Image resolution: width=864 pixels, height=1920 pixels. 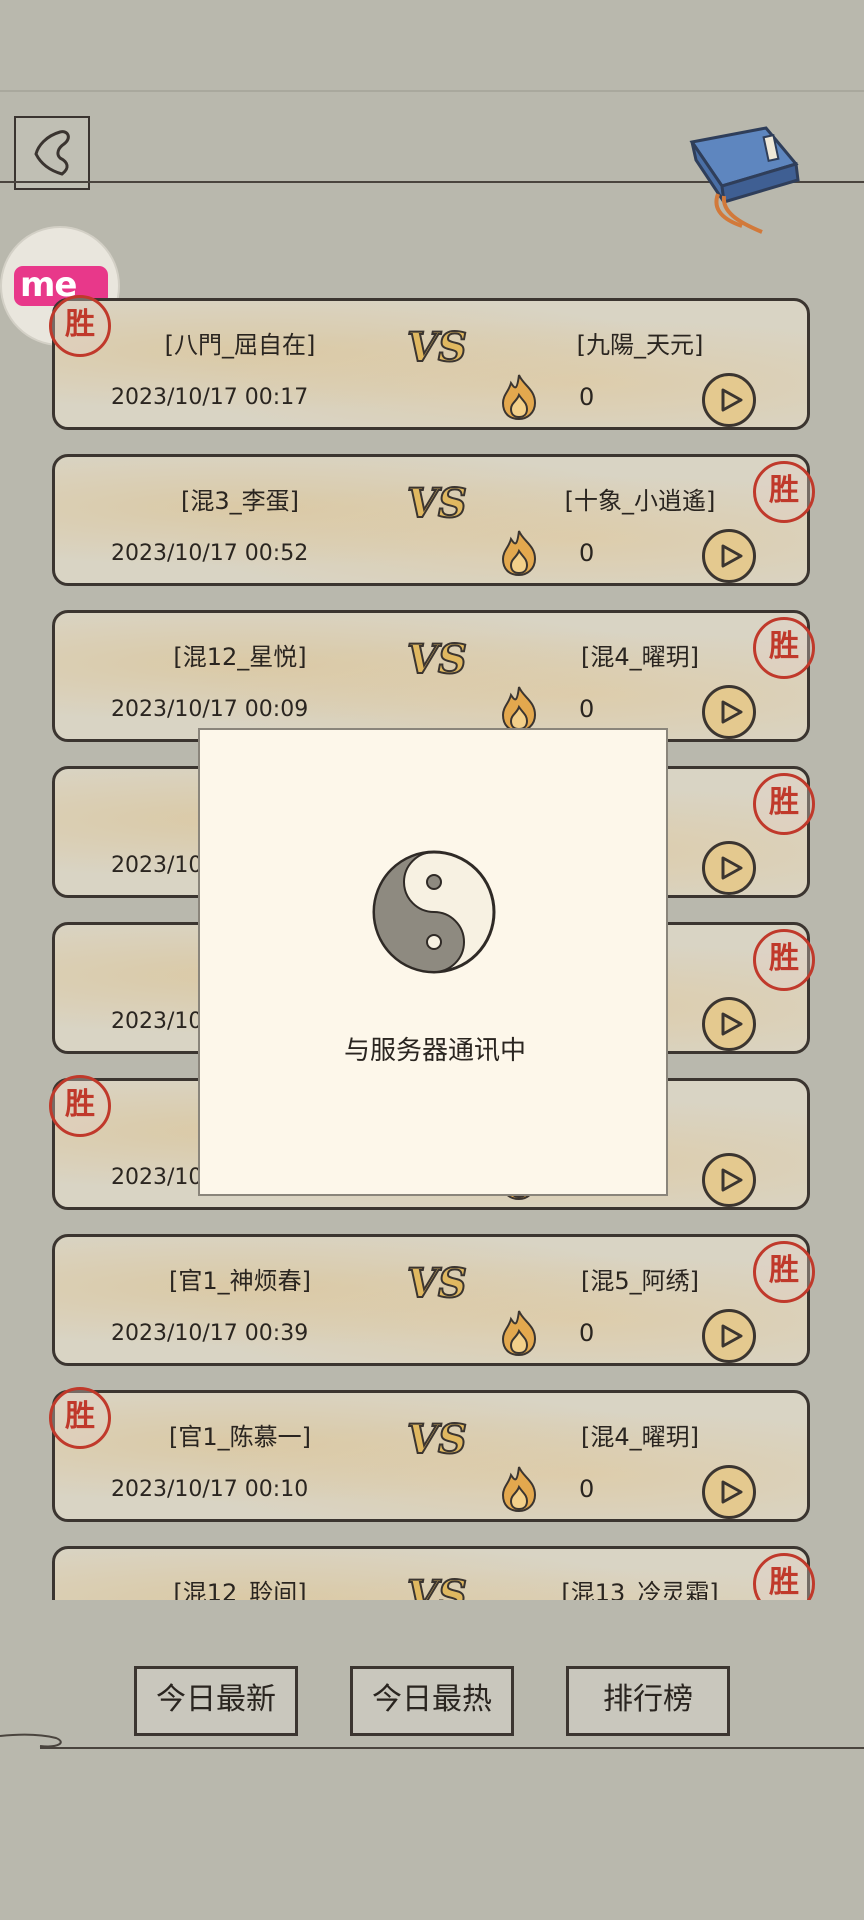 What do you see at coordinates (240, 1437) in the screenshot?
I see `left-player-name: [官1_陈慕一]` at bounding box center [240, 1437].